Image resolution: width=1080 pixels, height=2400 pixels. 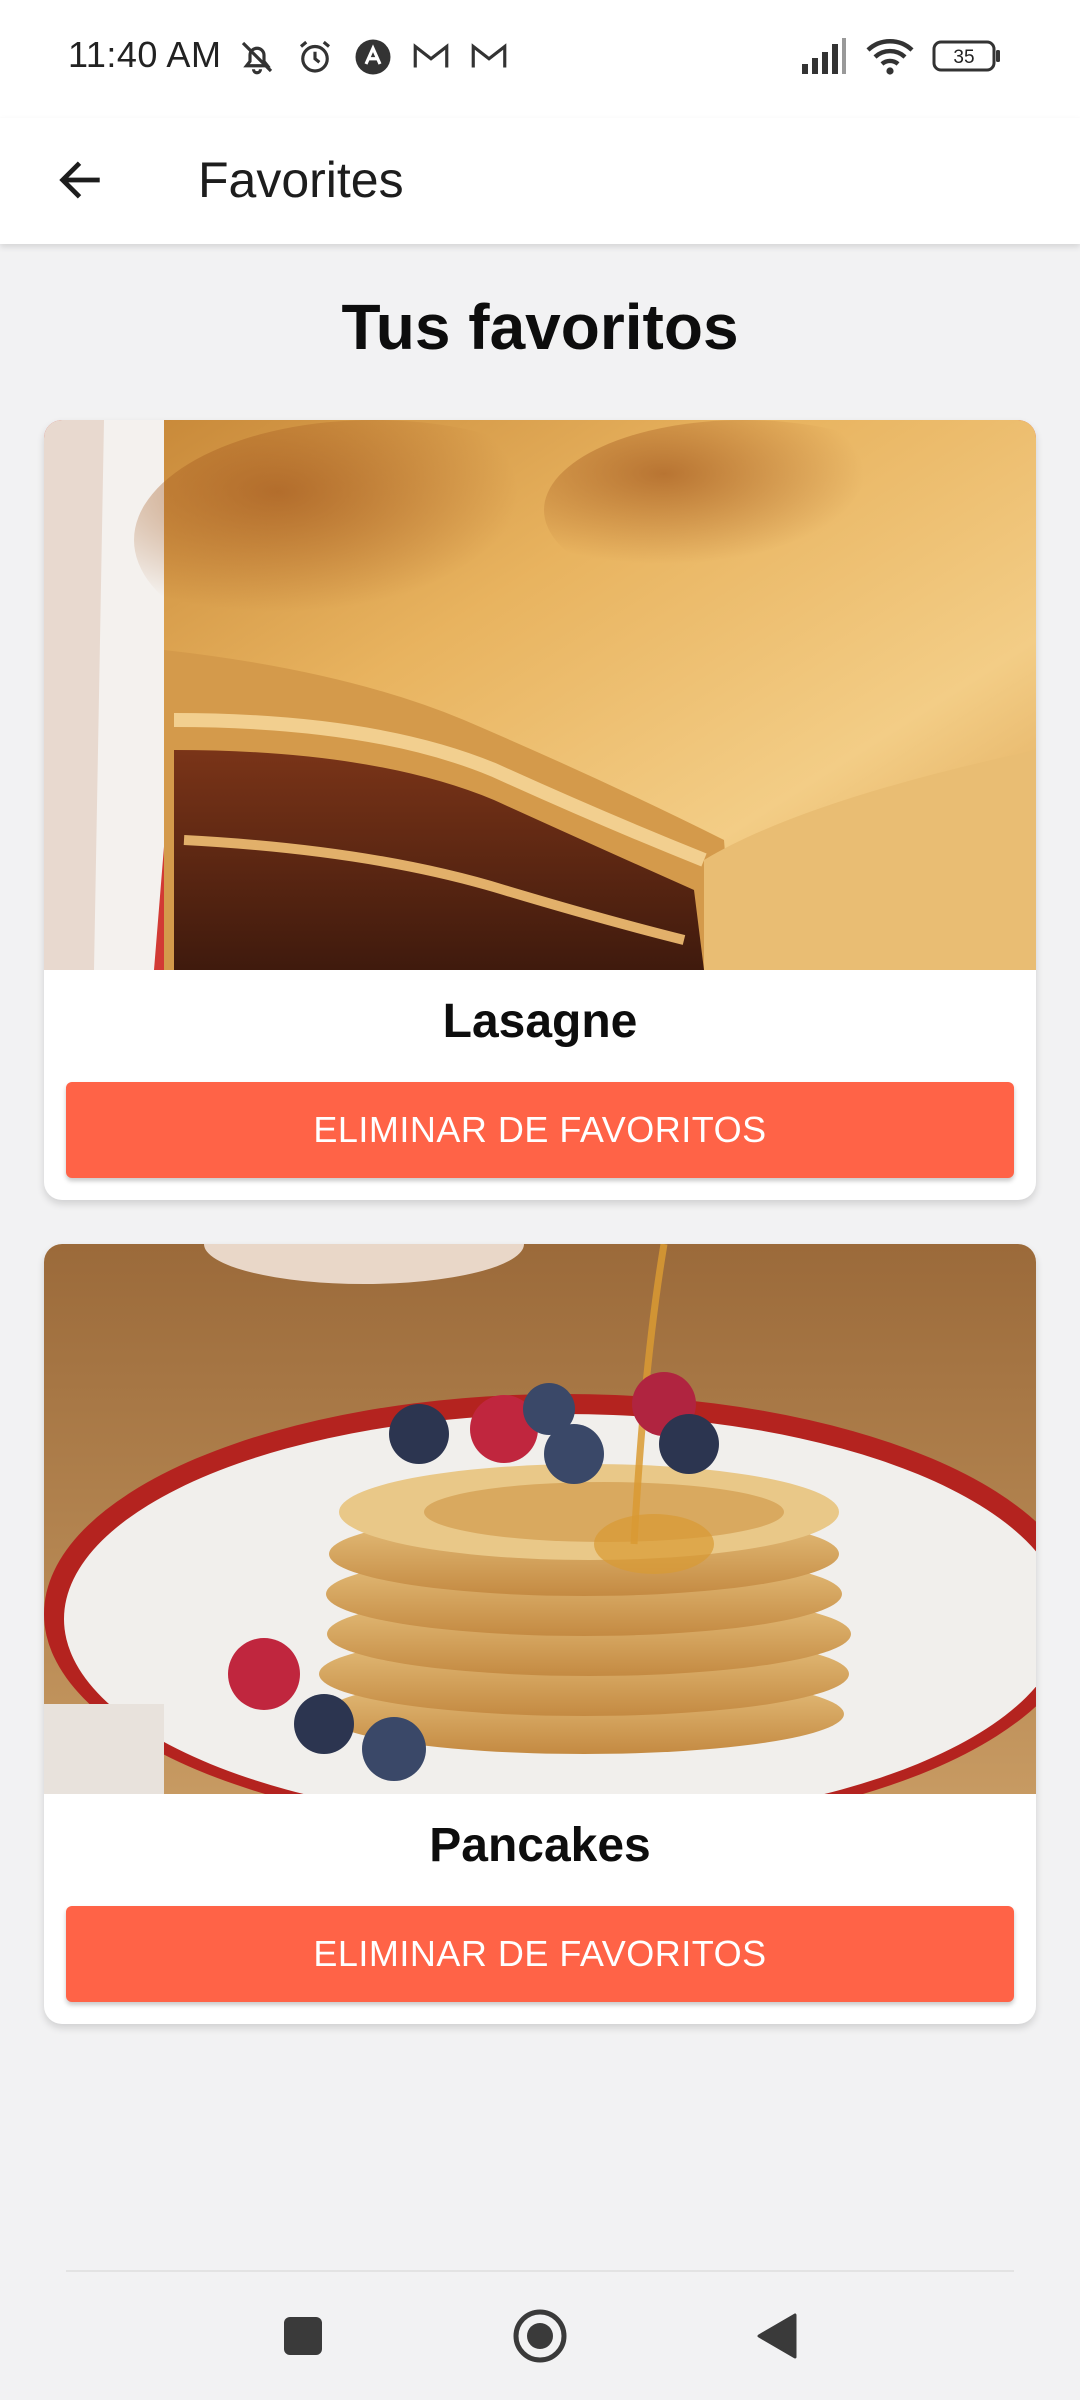 I want to click on status-notification-icons, so click(x=373, y=57).